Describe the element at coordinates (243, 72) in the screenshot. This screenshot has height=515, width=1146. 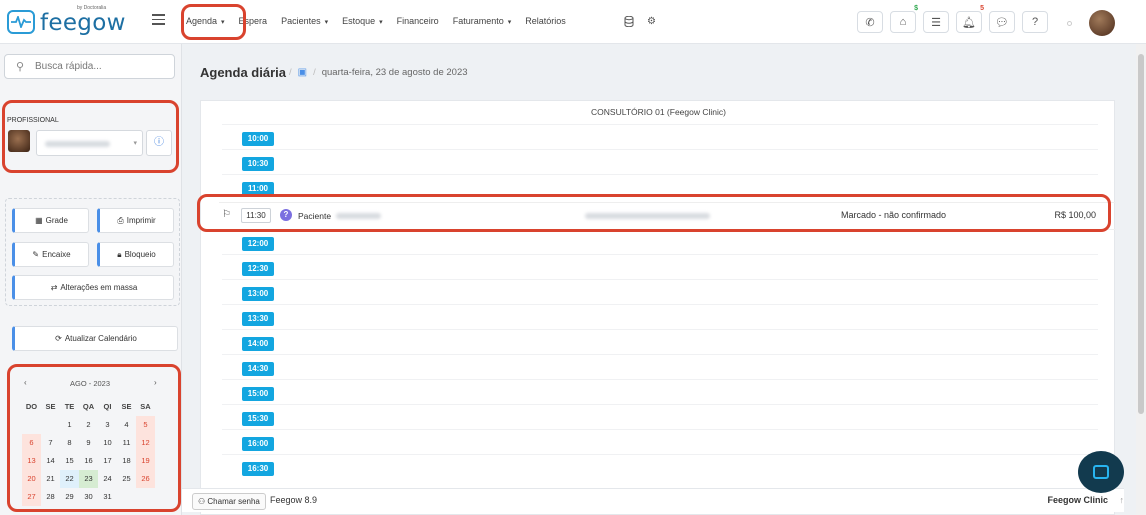
I see `page-title: Agenda diária` at that location.